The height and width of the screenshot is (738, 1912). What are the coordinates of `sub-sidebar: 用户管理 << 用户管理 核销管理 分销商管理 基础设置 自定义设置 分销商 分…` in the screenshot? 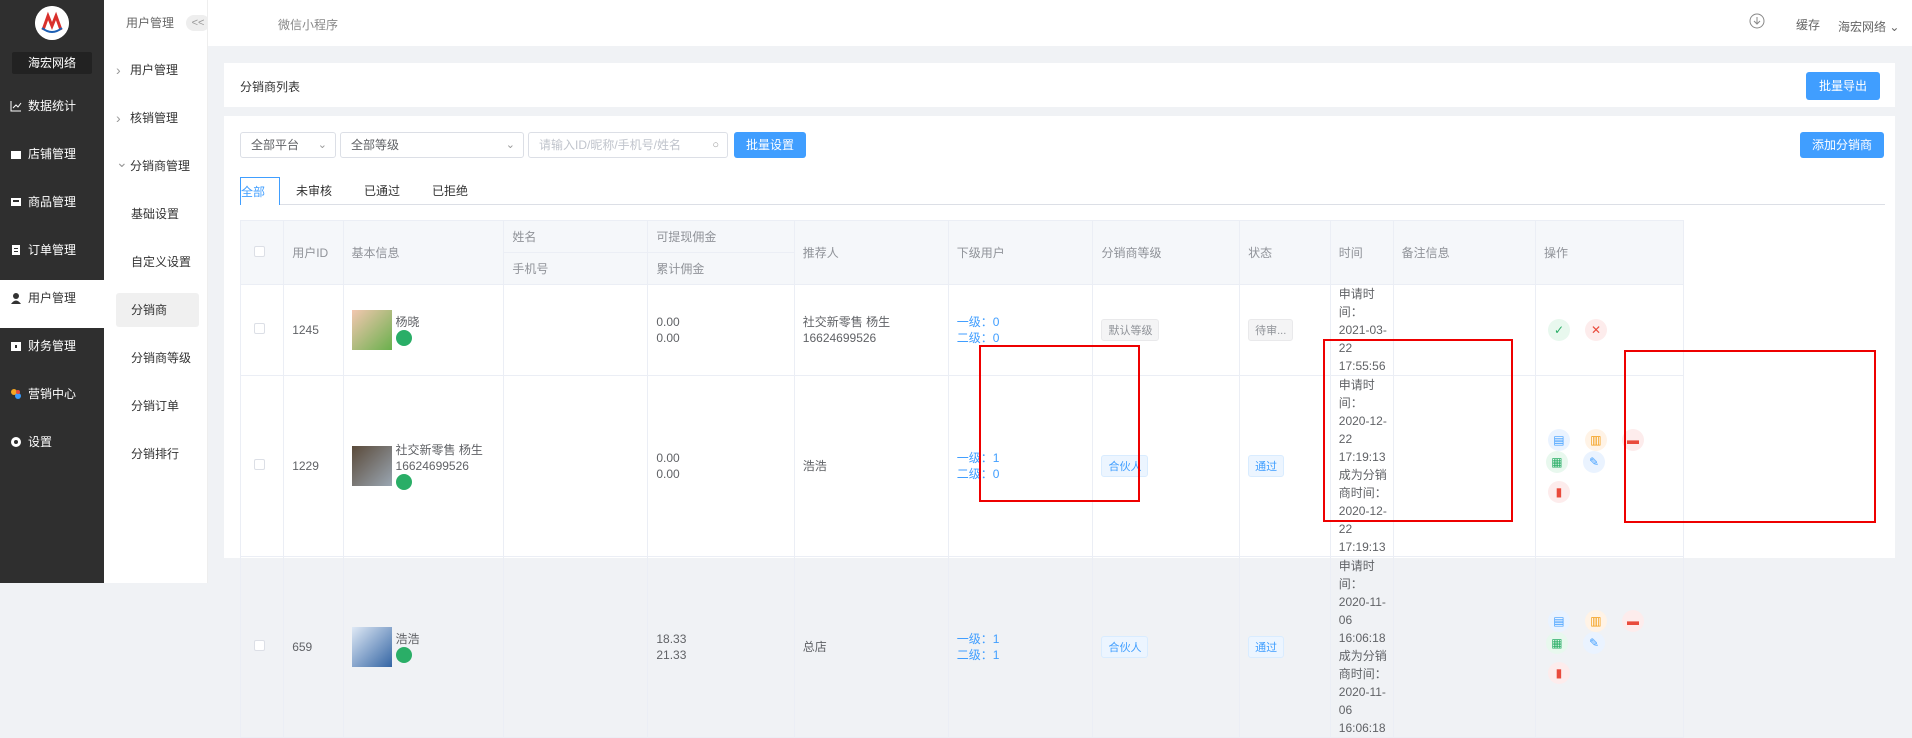 It's located at (157, 291).